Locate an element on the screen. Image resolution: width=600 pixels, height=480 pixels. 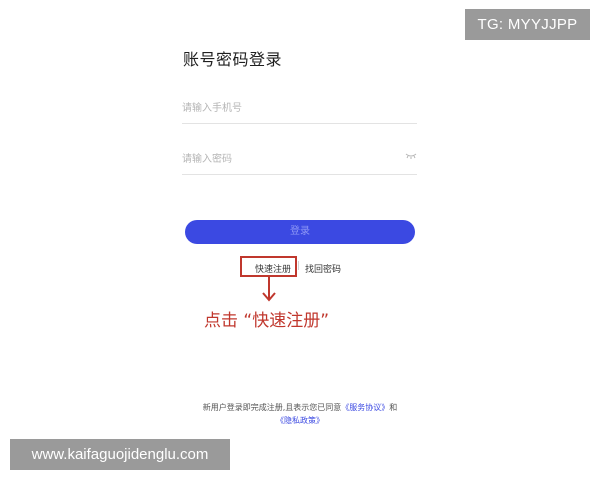
phone-input is located at coordinates (282, 108).